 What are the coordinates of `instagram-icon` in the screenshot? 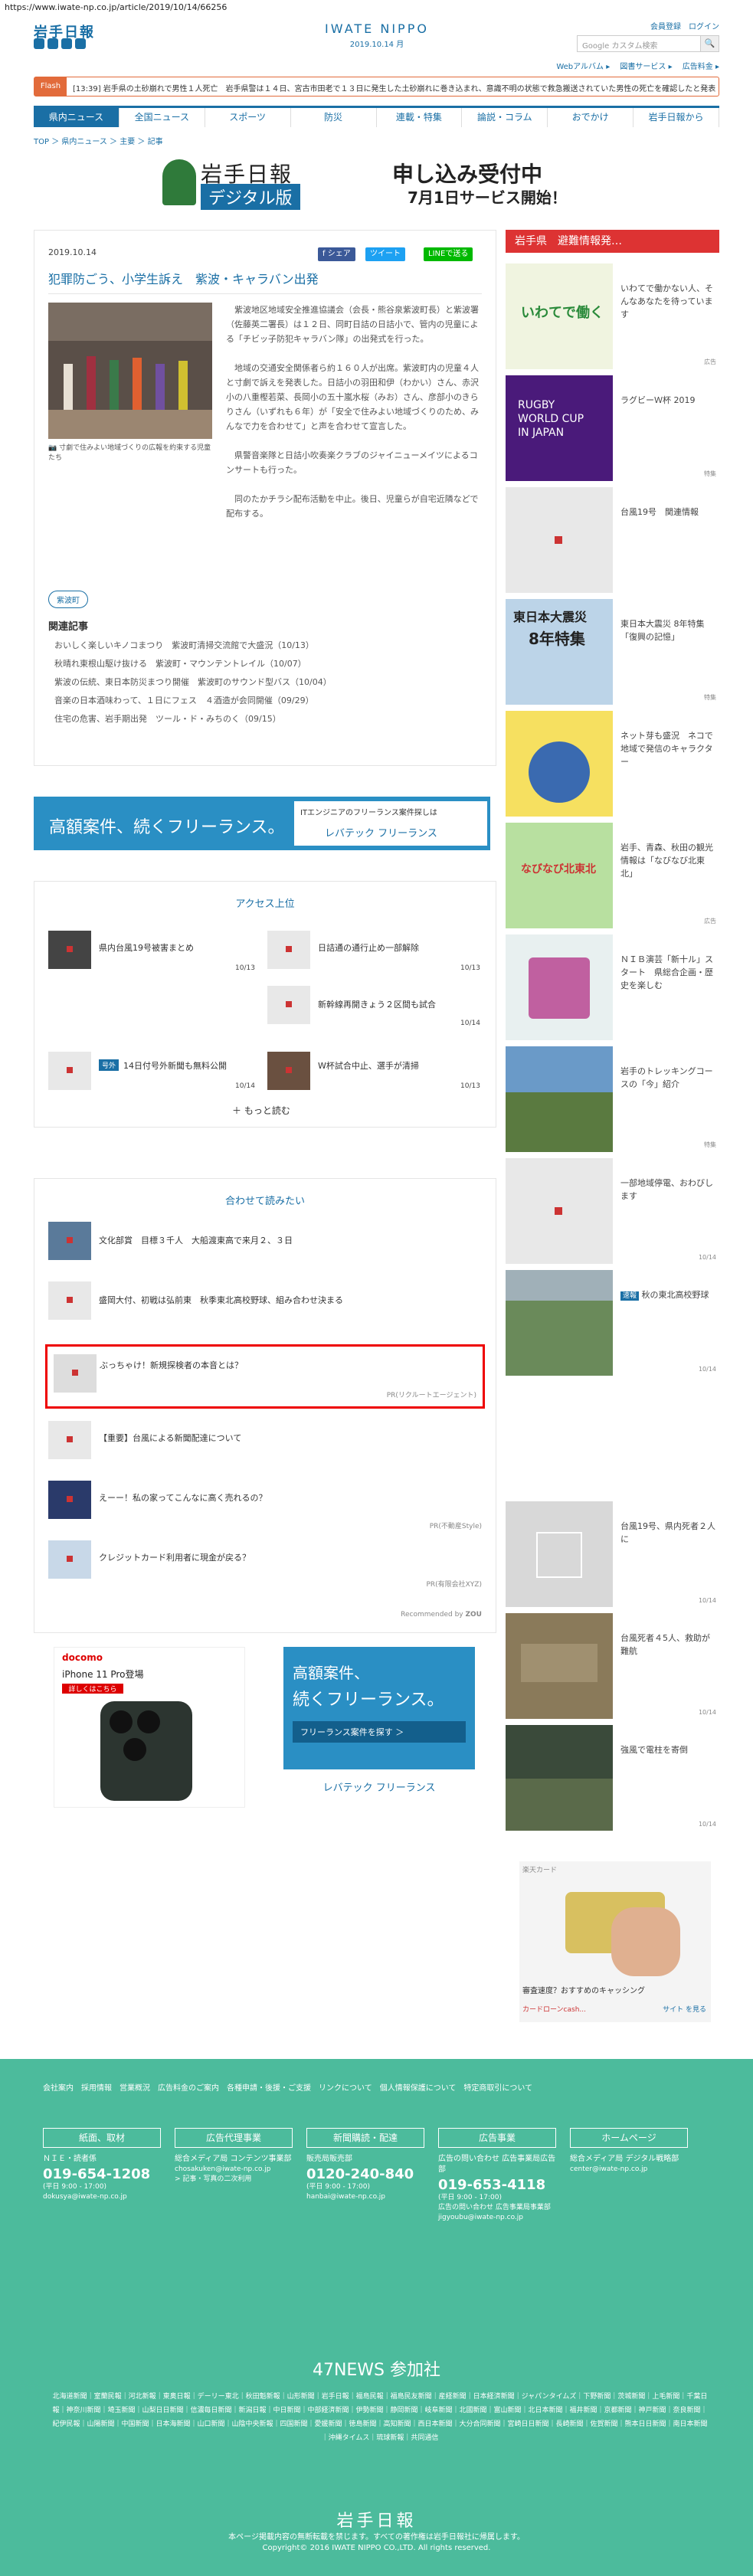 It's located at (80, 43).